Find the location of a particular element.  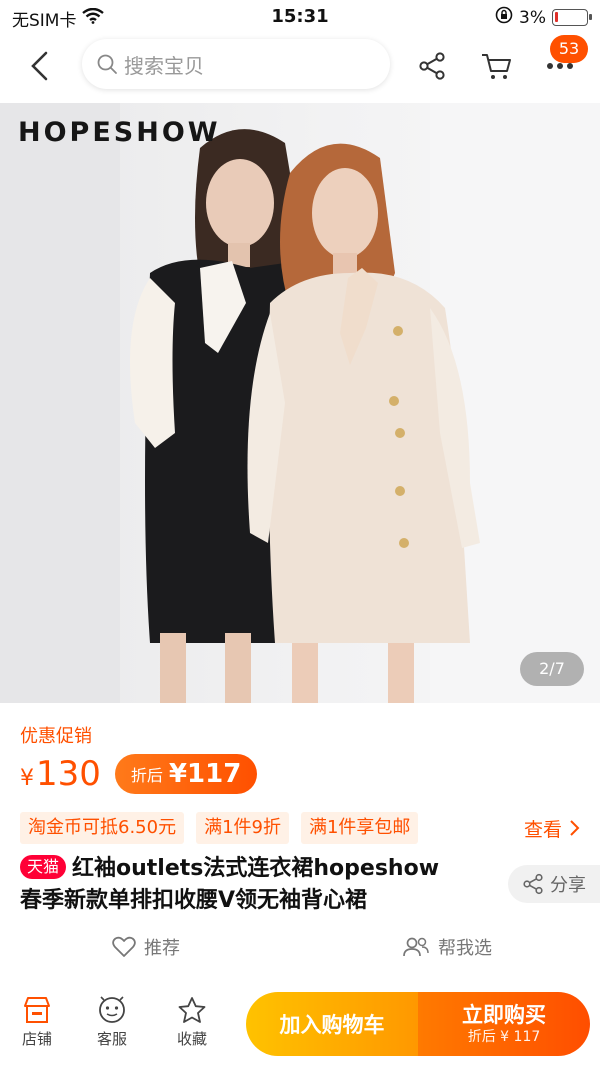

search-placeholder: 搜索宝贝 is located at coordinates (164, 65).